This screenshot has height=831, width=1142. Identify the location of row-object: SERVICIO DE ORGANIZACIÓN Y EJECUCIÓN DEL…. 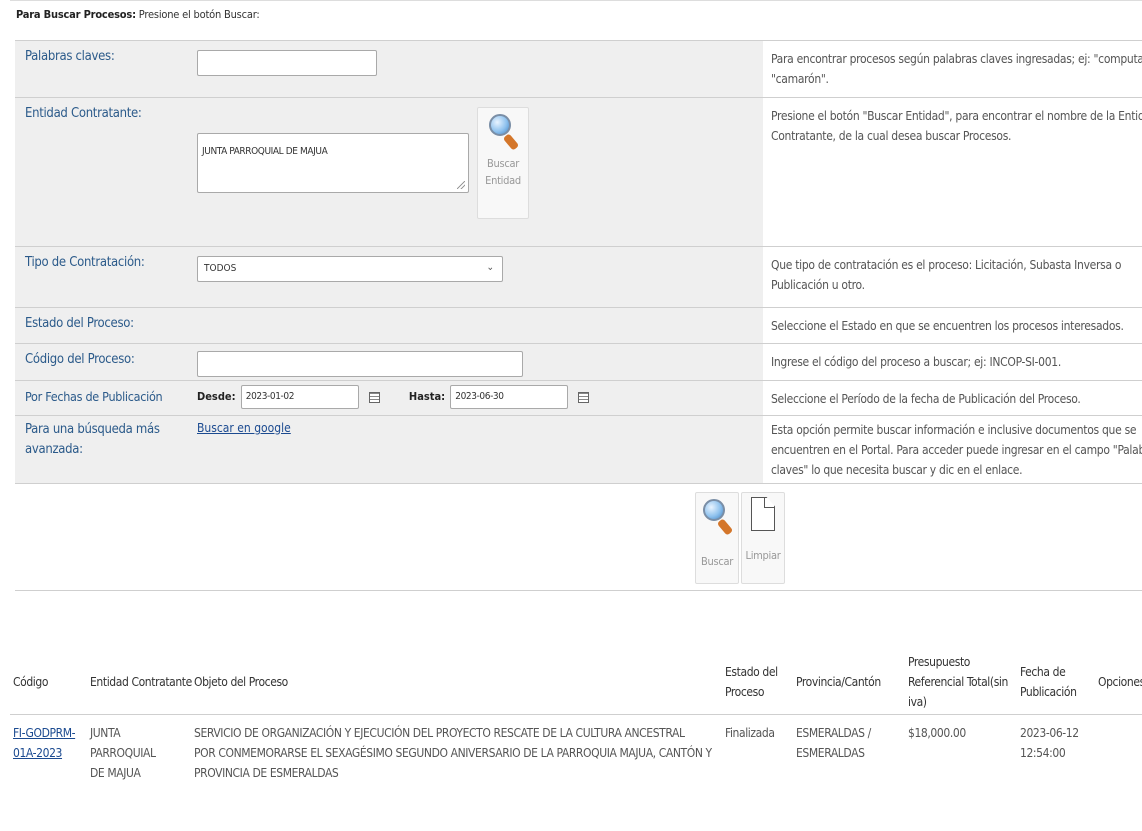
(456, 749).